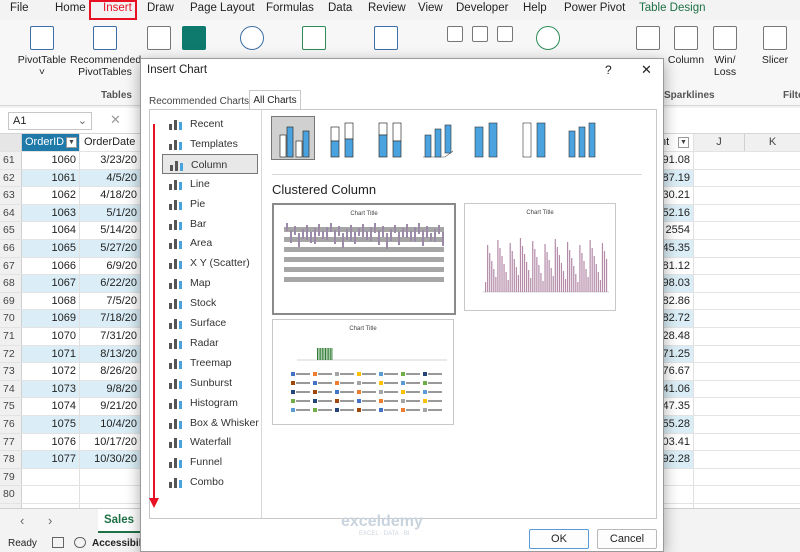 The width and height of the screenshot is (800, 552). What do you see at coordinates (110, 142) in the screenshot?
I see `header-orderdate: OrderDate` at bounding box center [110, 142].